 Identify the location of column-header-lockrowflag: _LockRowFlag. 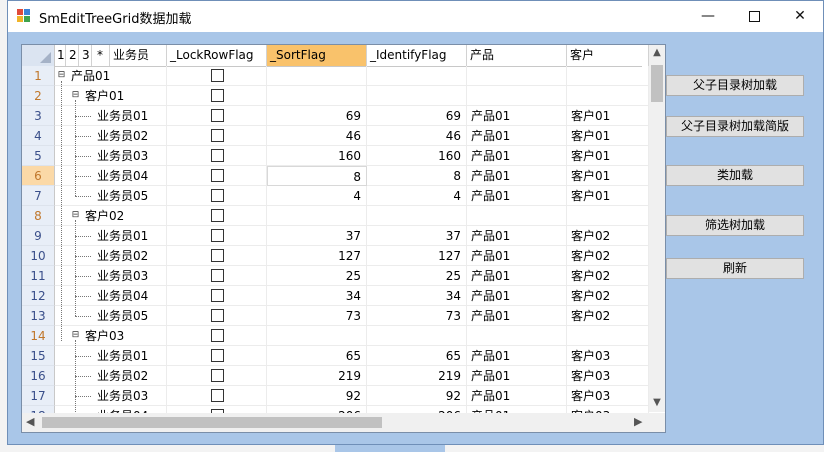
(217, 55).